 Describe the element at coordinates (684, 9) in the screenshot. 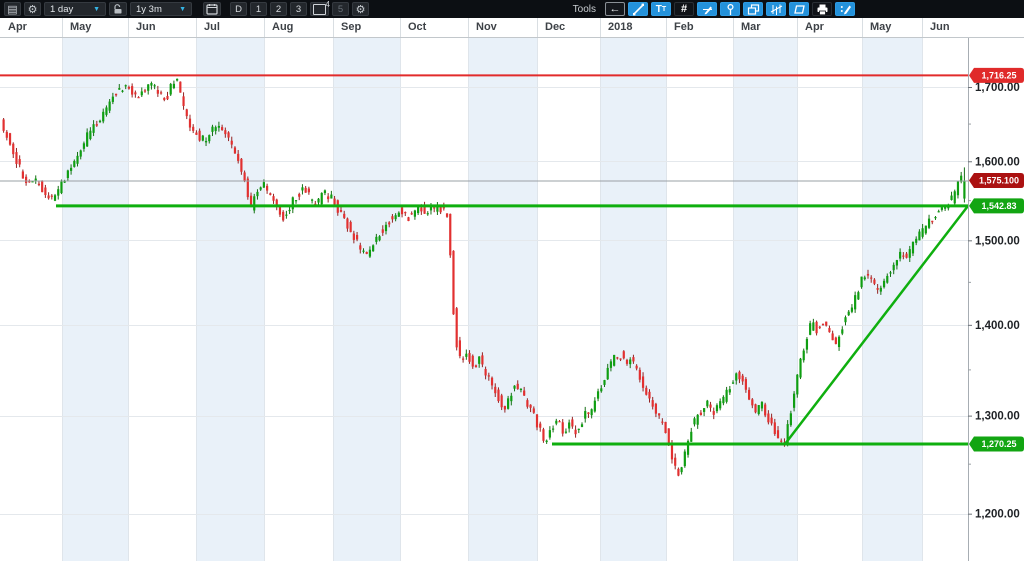

I see `grid-tool-icon: #` at that location.